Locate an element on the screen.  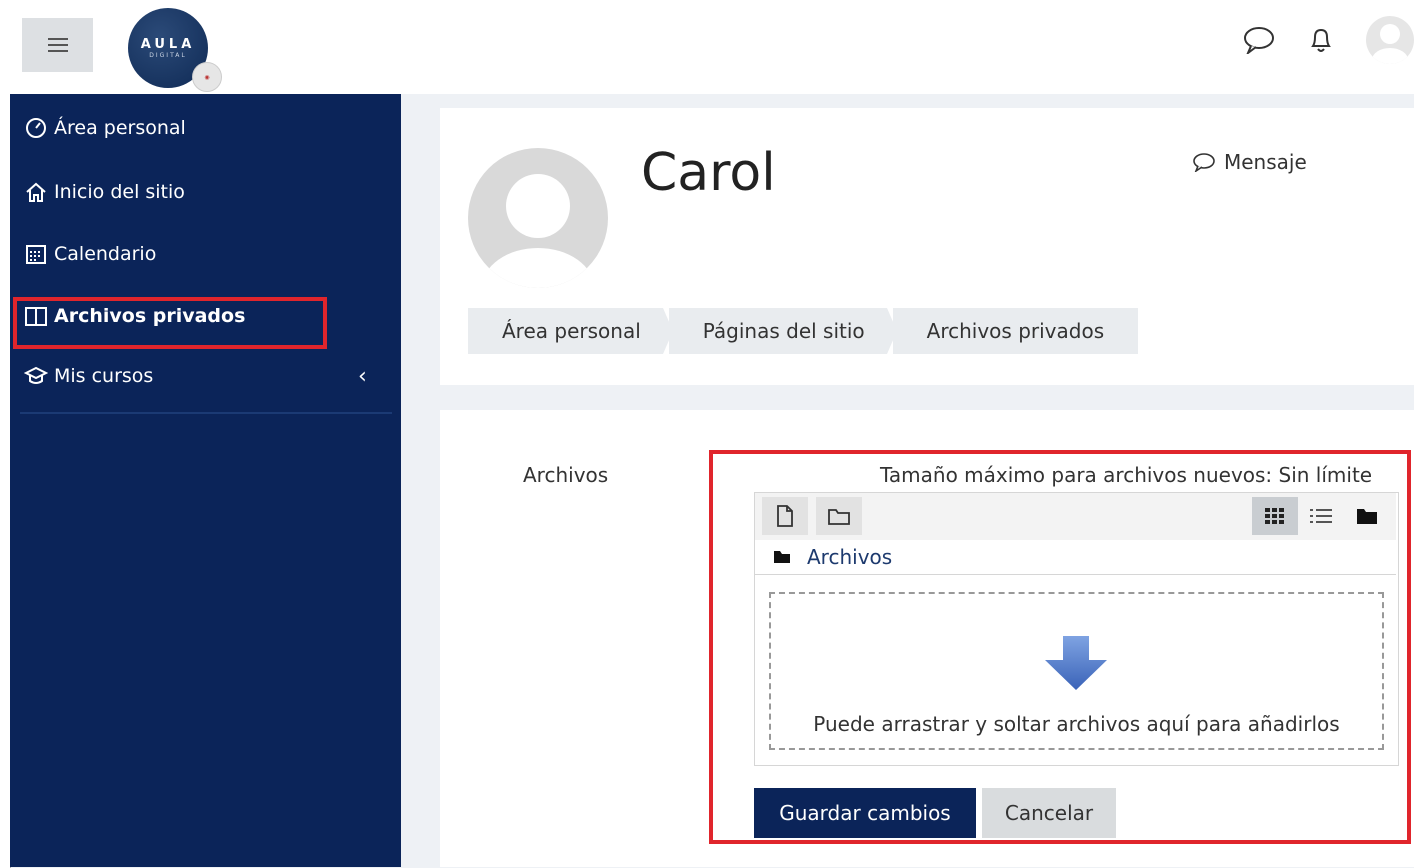
top-navbar: AULA DIGITAL ◉ is located at coordinates (712, 51).